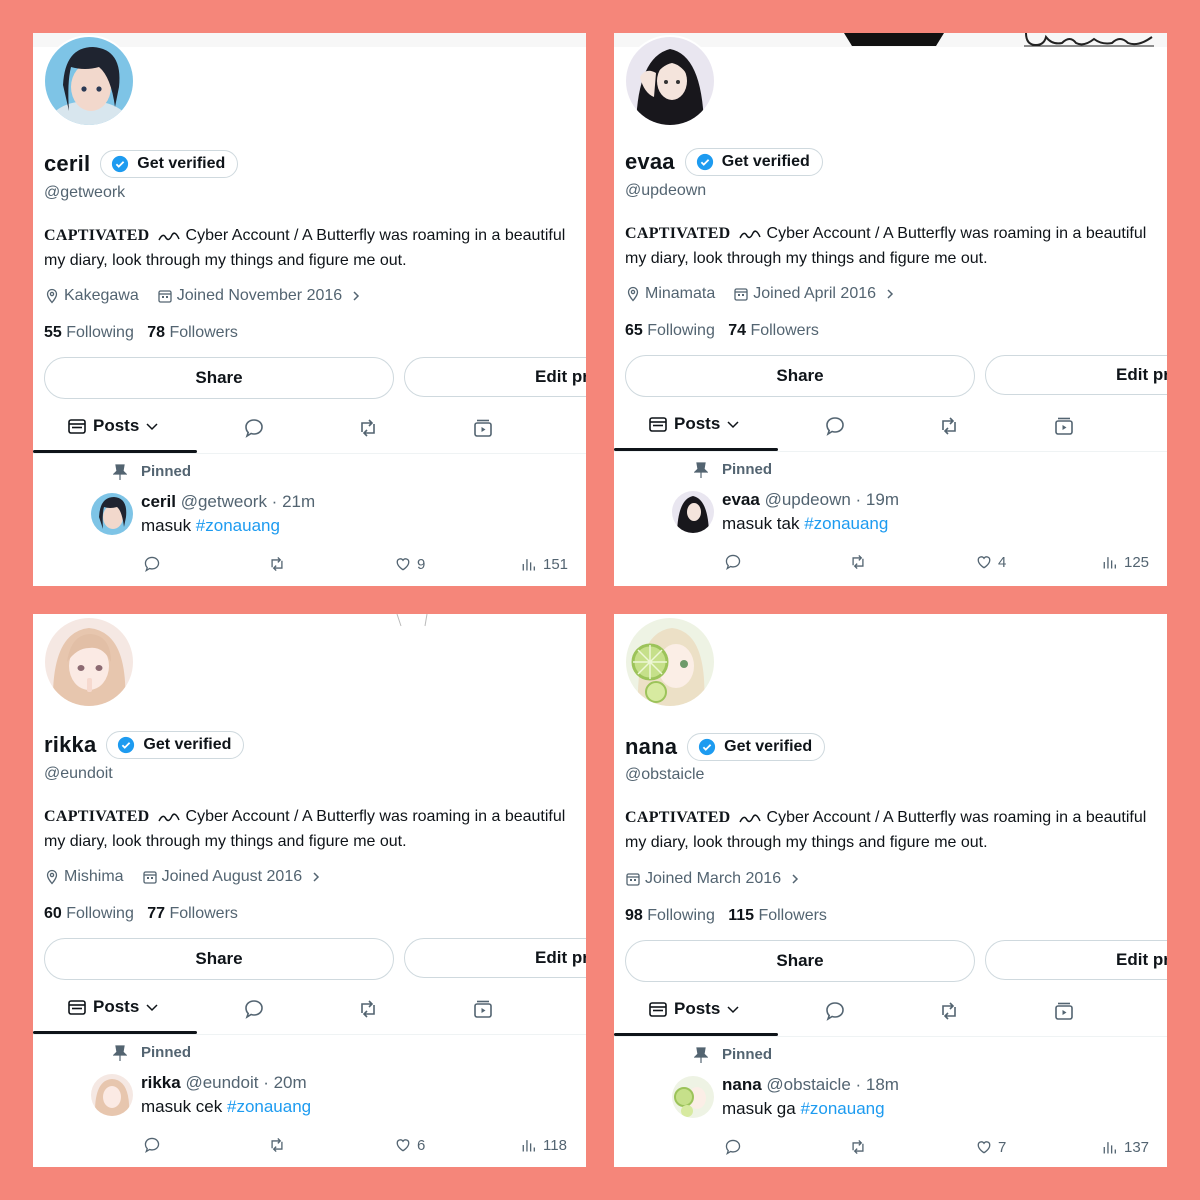 The image size is (1200, 1200). Describe the element at coordinates (232, 877) in the screenshot. I see `joined-item: Joined August 2016` at that location.